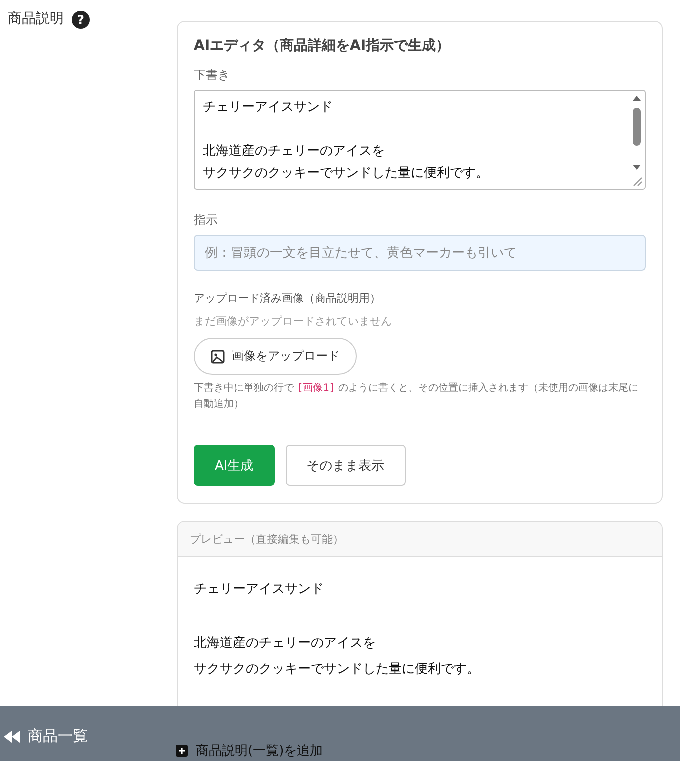  I want to click on preview-paragraph: チェリーアイスサンド, so click(420, 590).